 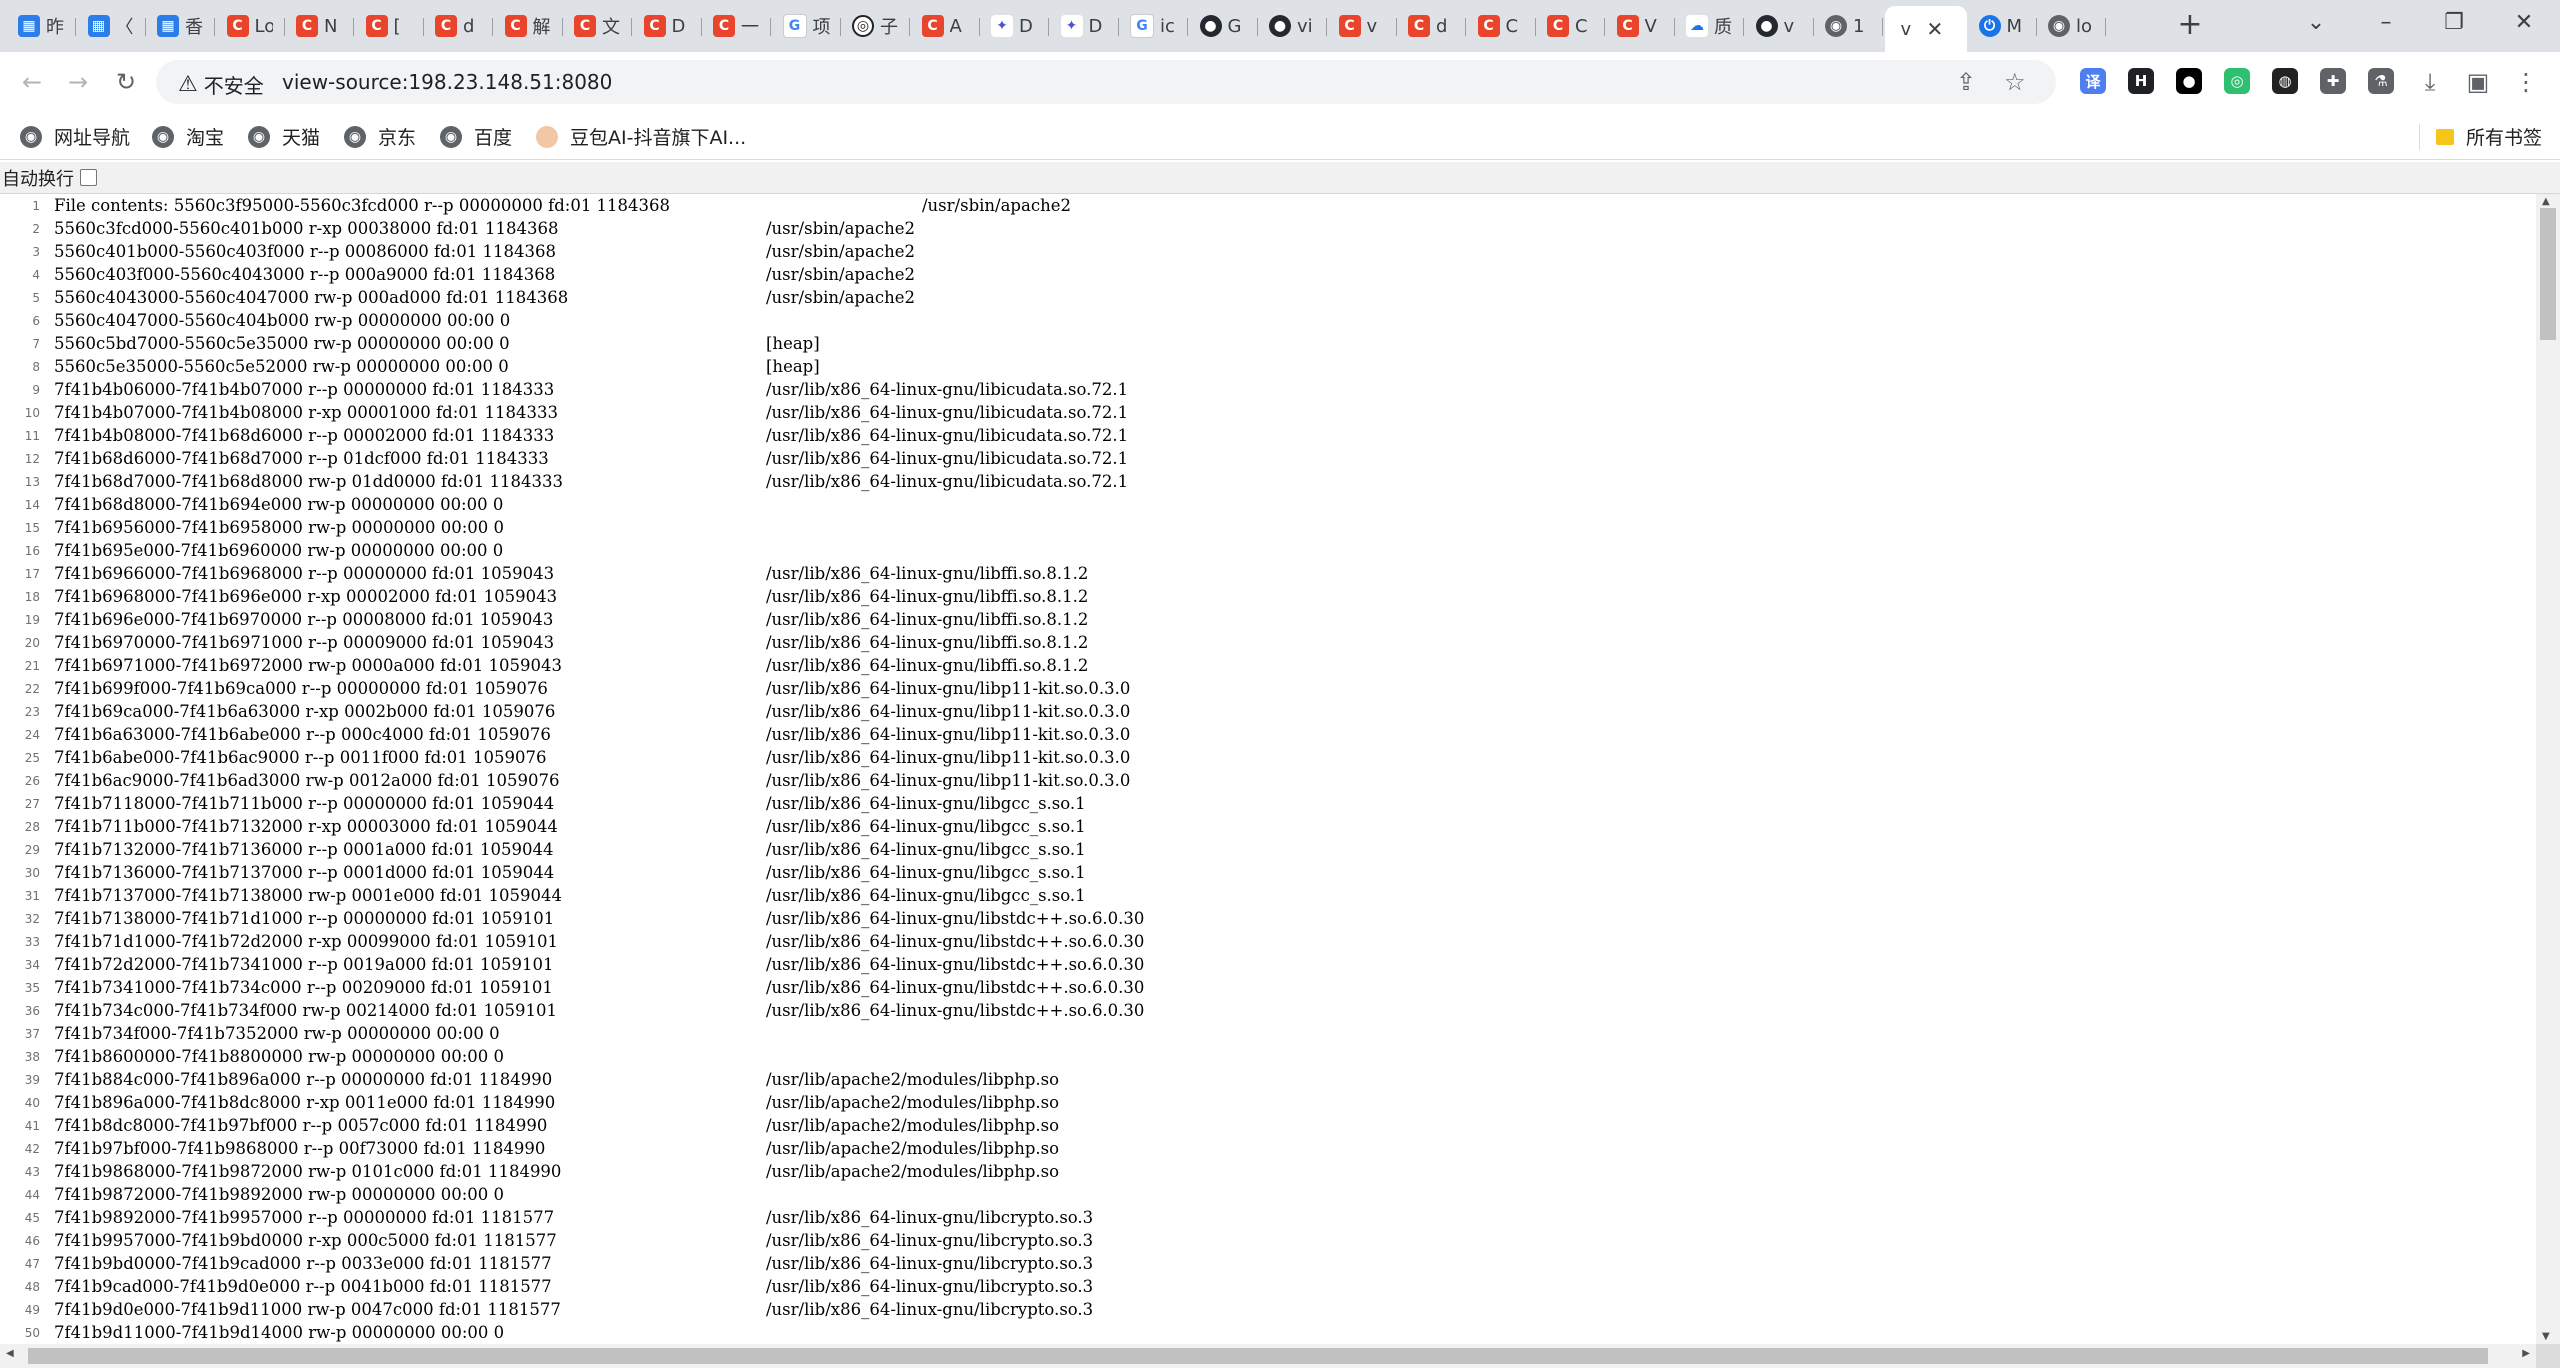 What do you see at coordinates (2430, 82) in the screenshot?
I see `download-icon: ⤓` at bounding box center [2430, 82].